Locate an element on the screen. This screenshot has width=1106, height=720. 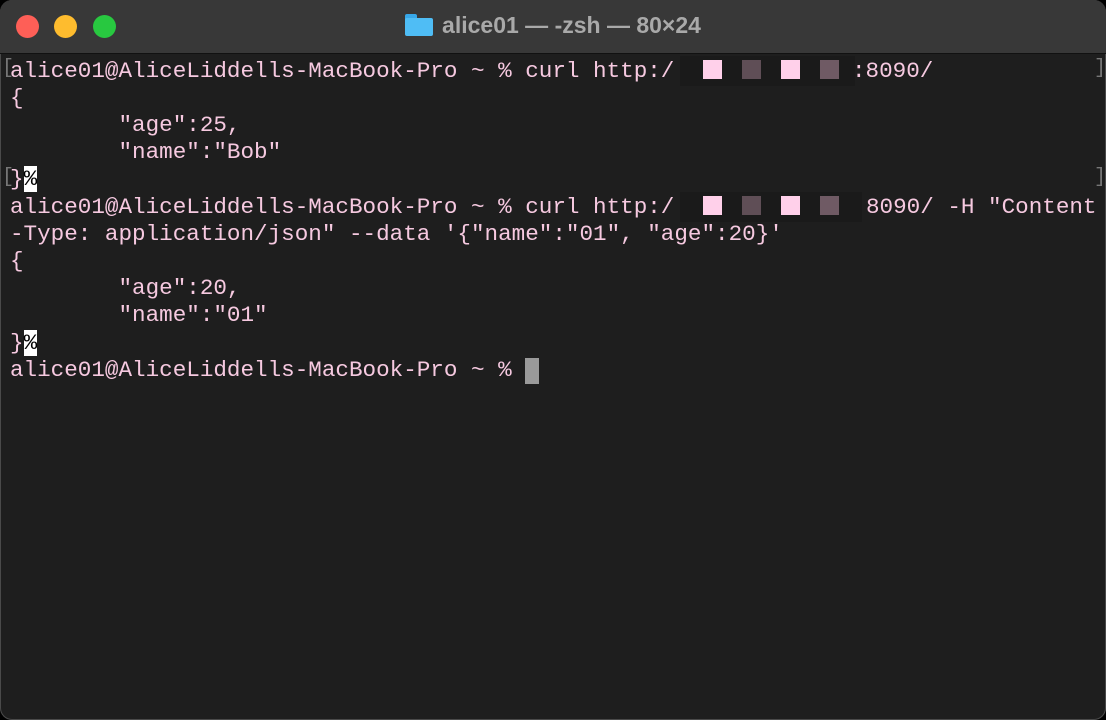
text-cursor is located at coordinates (532, 371).